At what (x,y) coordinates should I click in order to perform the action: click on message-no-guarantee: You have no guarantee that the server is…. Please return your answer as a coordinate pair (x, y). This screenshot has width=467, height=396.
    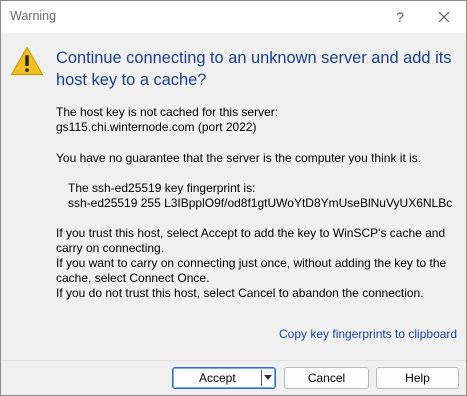
    Looking at the image, I should click on (239, 158).